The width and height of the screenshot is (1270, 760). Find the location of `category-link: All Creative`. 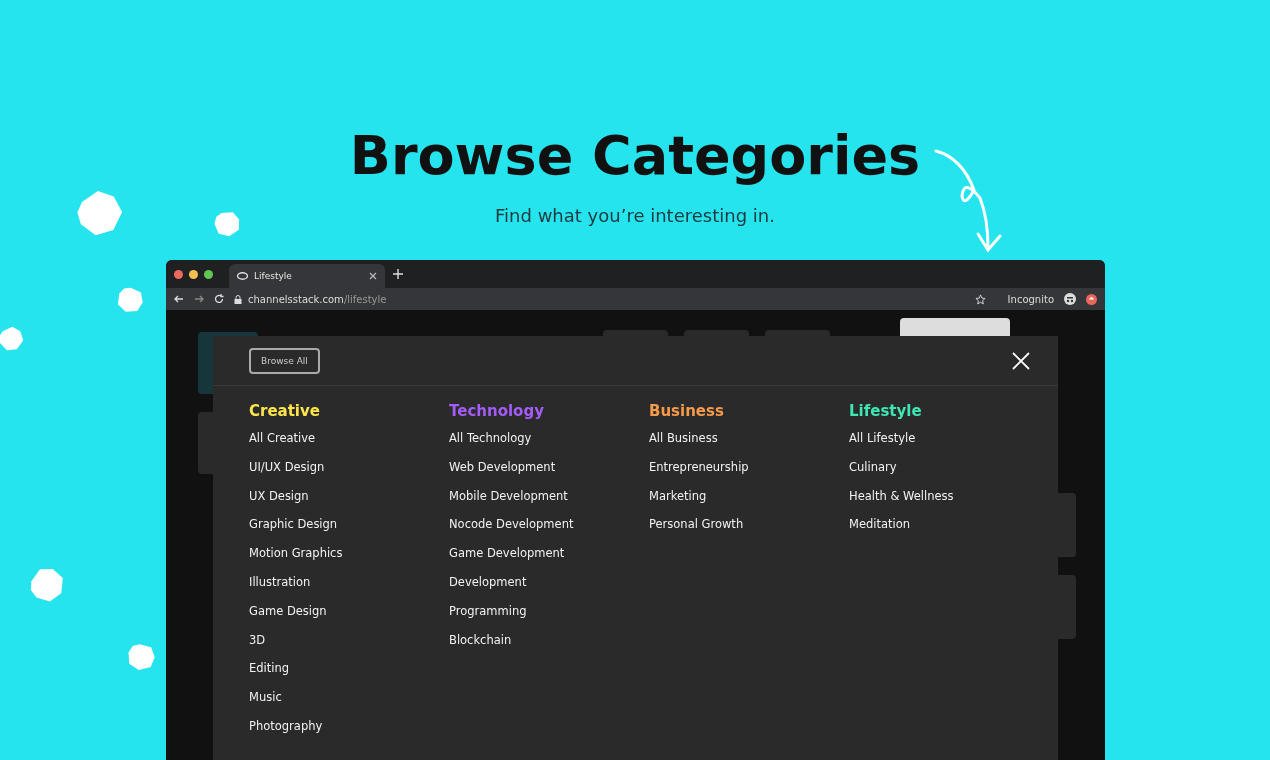

category-link: All Creative is located at coordinates (282, 438).